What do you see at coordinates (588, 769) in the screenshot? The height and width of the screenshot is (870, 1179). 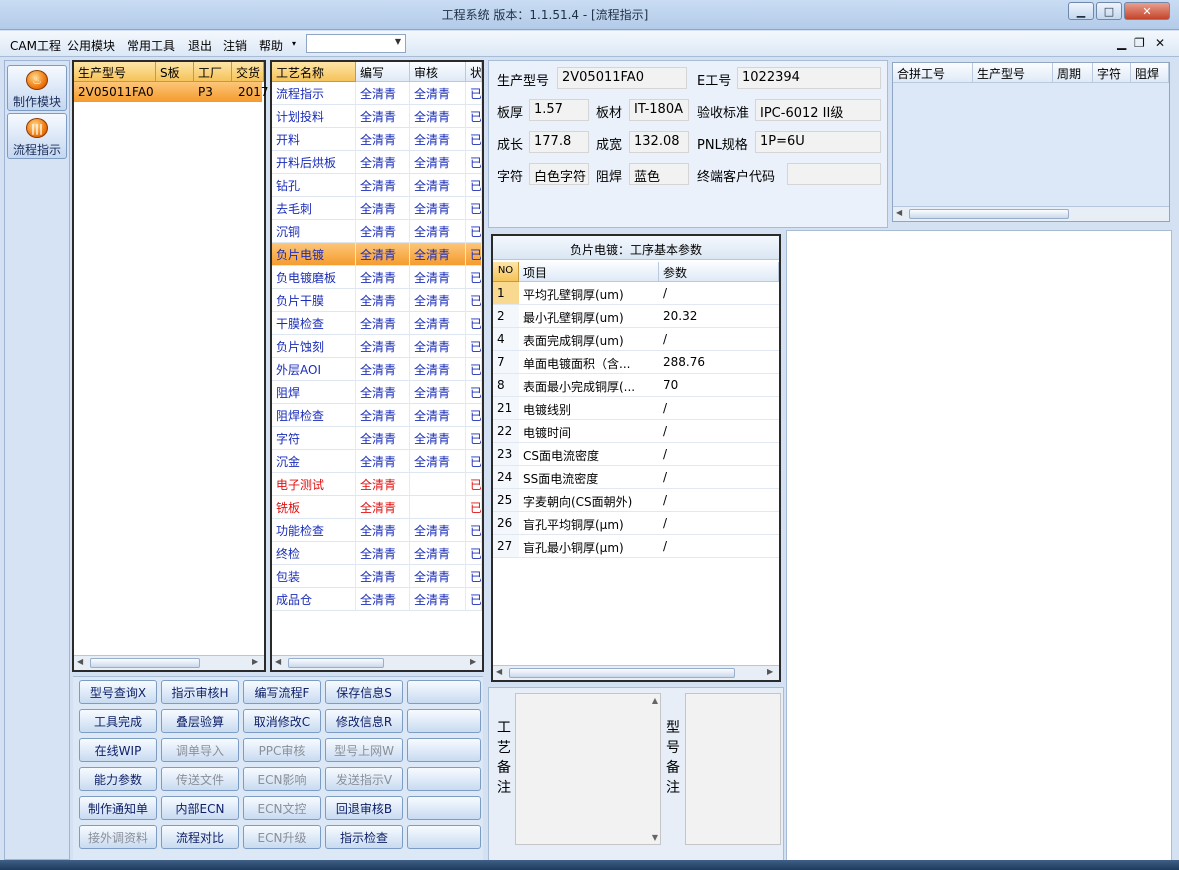 I see `process-notes-field: ▲ ▼` at bounding box center [588, 769].